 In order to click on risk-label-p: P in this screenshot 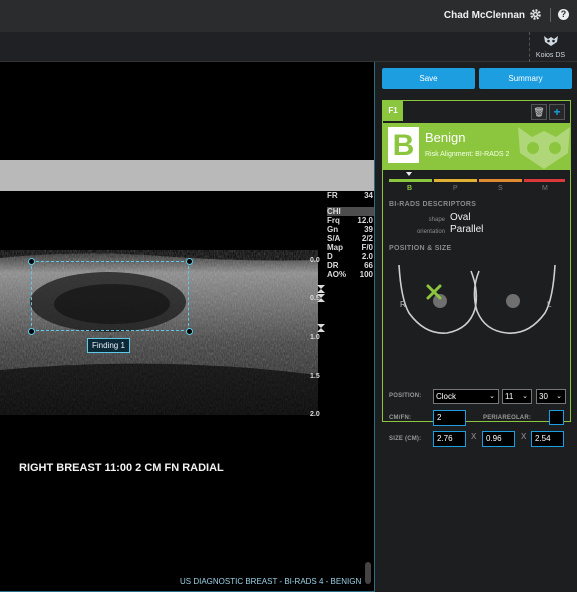, I will do `click(455, 188)`.